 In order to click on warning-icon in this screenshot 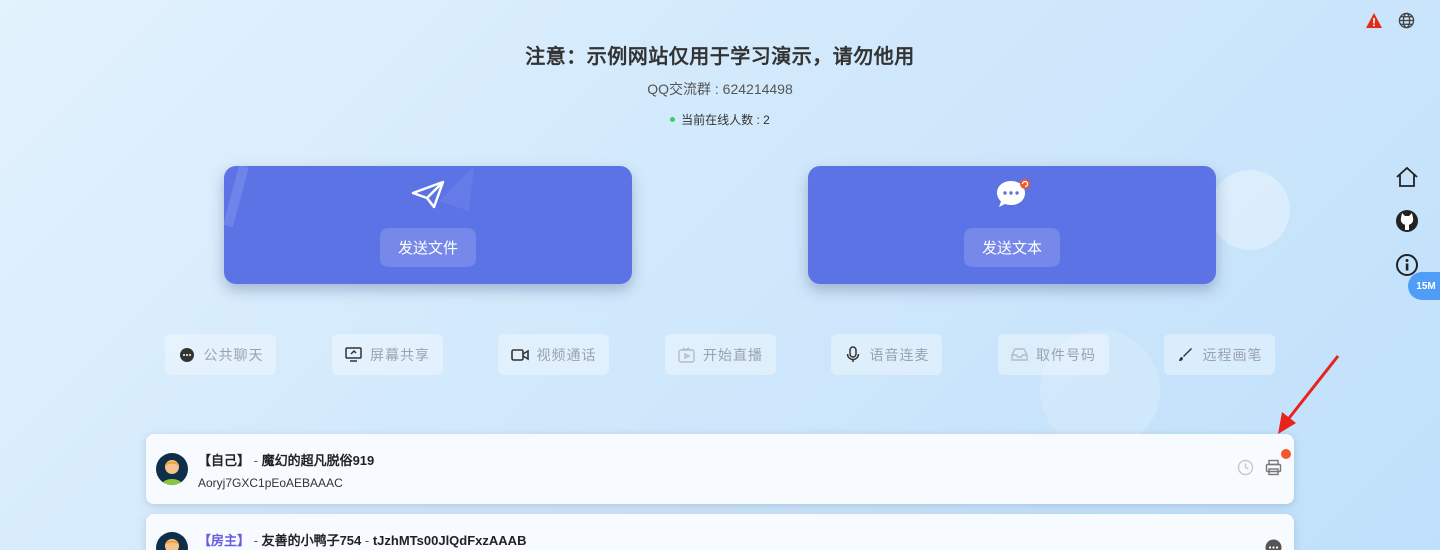, I will do `click(1374, 20)`.